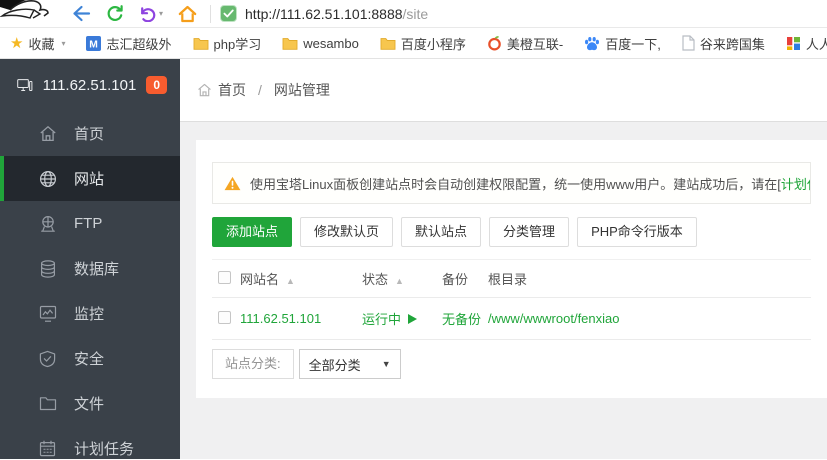 The width and height of the screenshot is (827, 460). I want to click on bookmark-item: M 志汇超级外, so click(129, 43).